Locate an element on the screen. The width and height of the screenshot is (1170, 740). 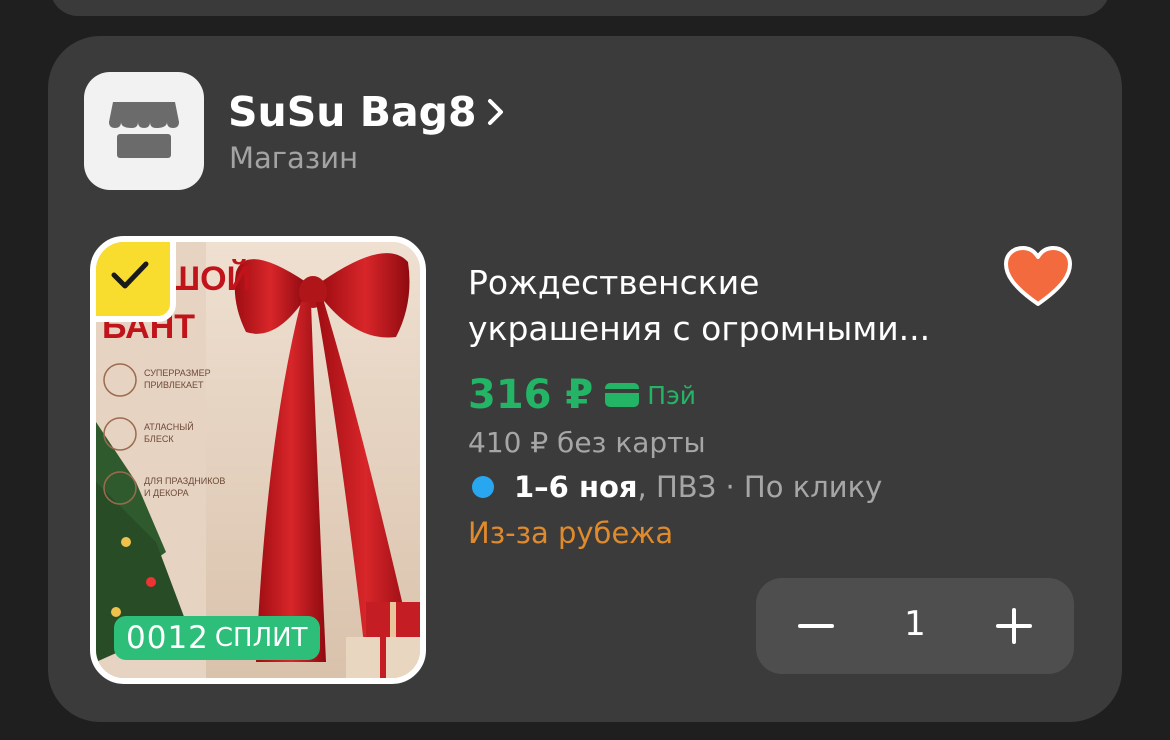
delivery-status-dot is located at coordinates (483, 487).